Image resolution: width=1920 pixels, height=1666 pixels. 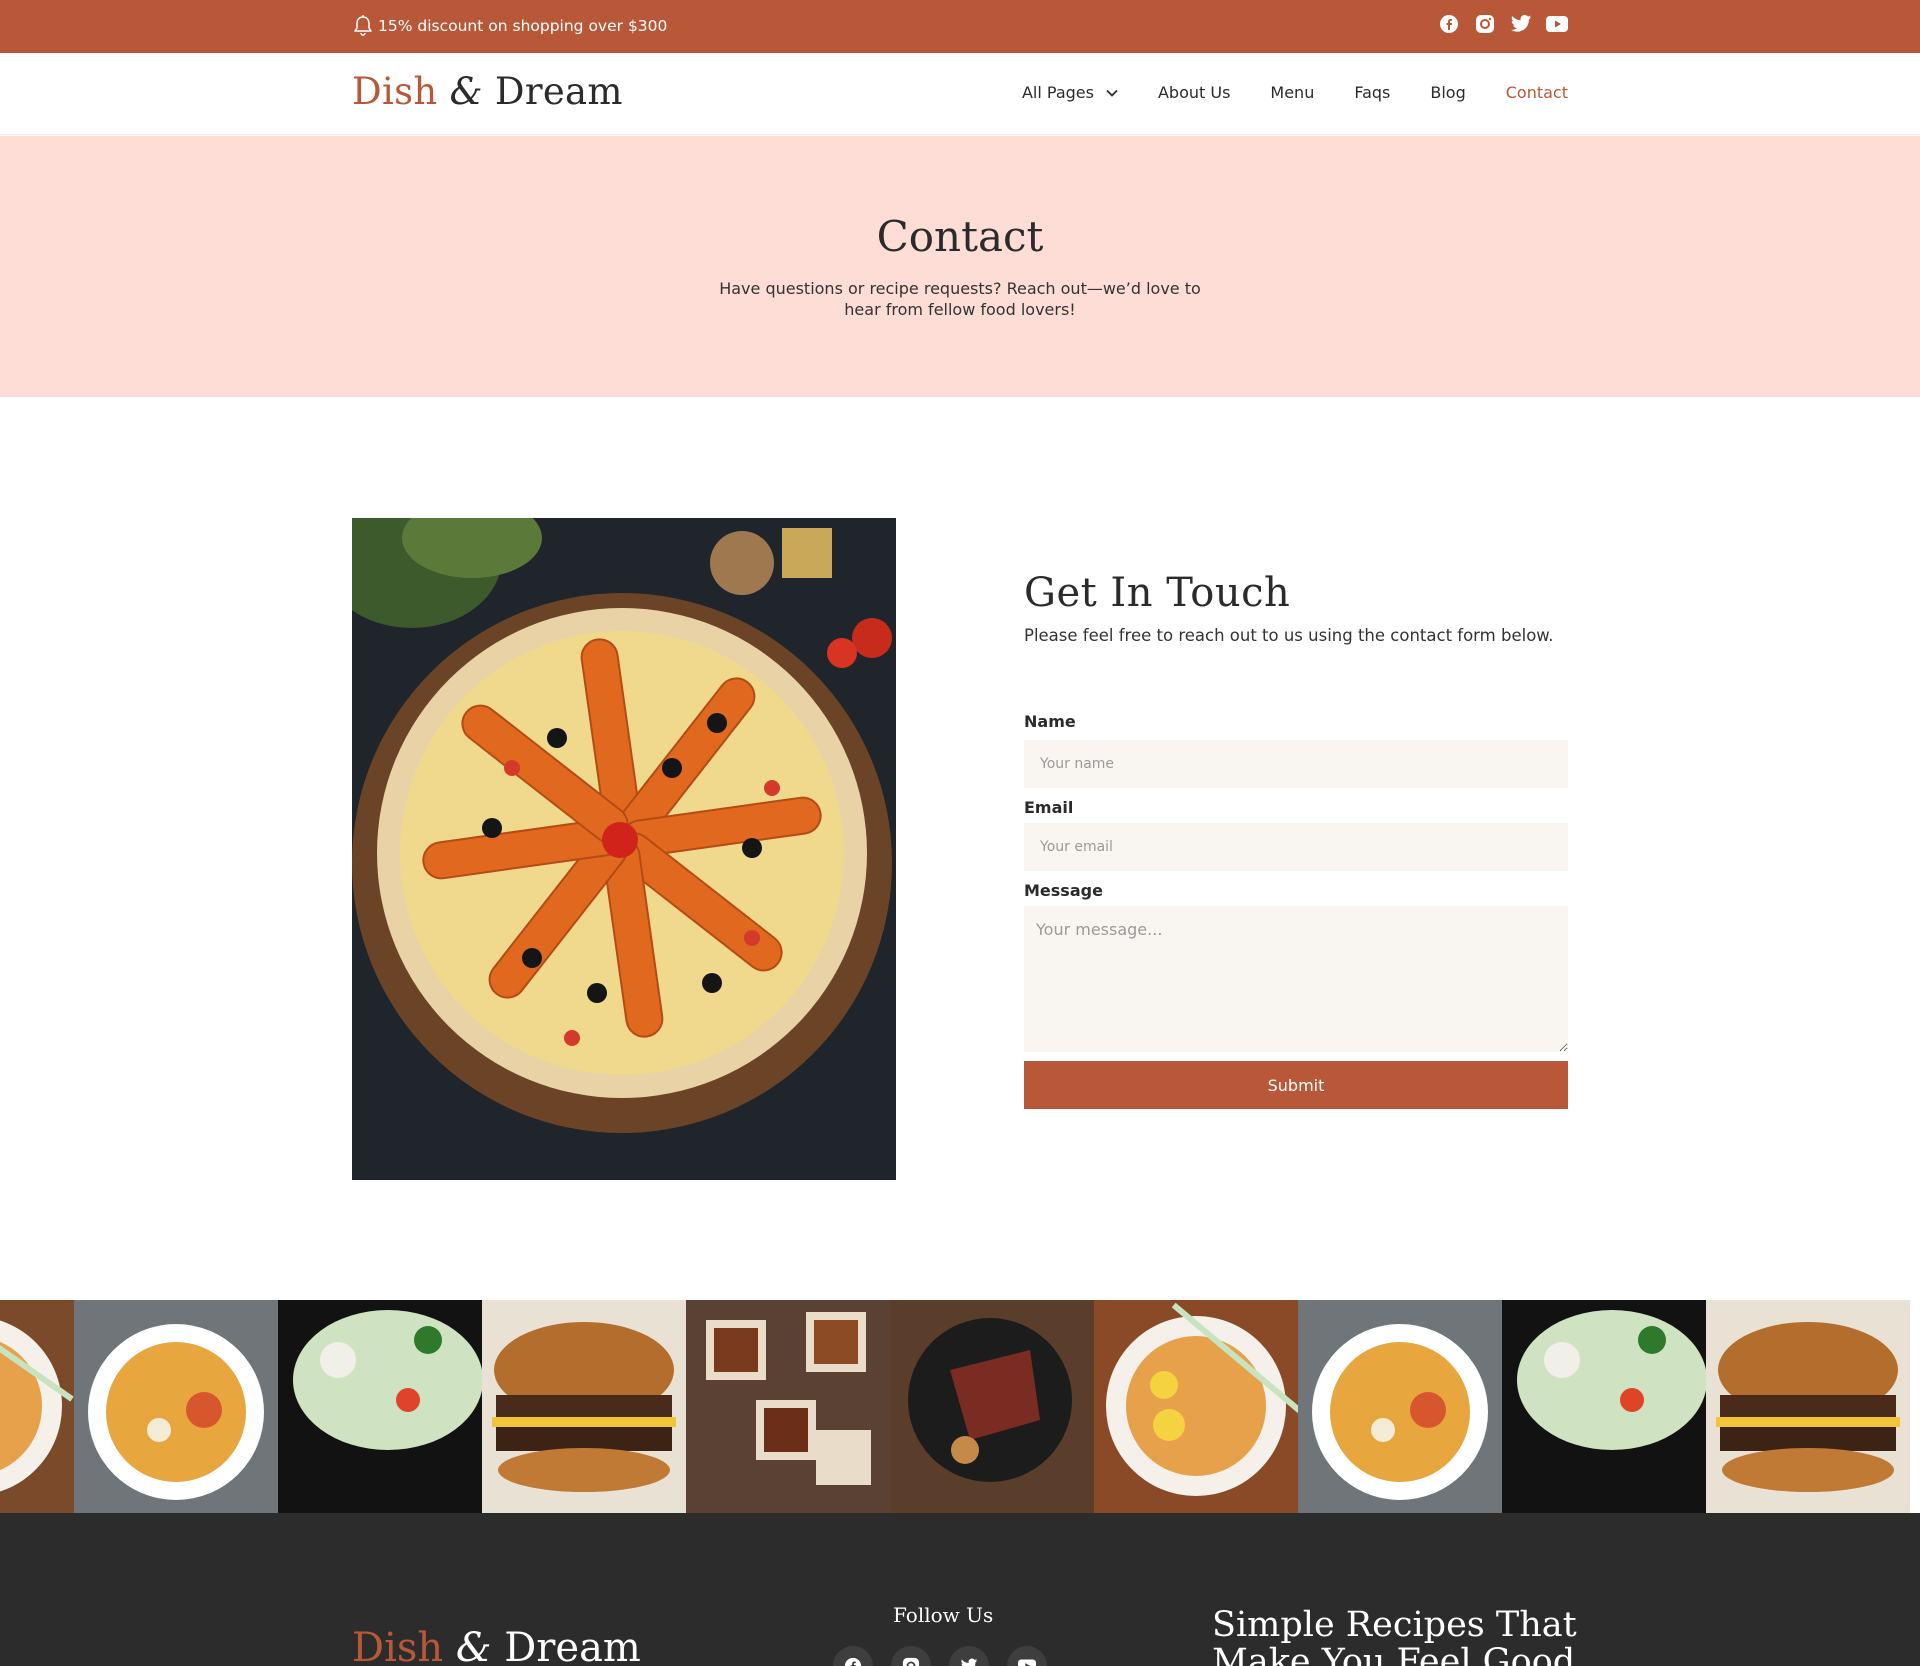 I want to click on submit-button: Submit, so click(x=1296, y=1085).